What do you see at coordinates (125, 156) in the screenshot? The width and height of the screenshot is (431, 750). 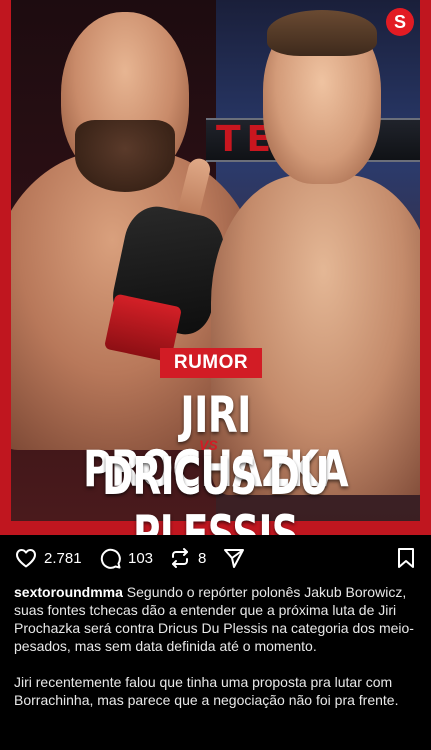 I see `fighter-left-beard` at bounding box center [125, 156].